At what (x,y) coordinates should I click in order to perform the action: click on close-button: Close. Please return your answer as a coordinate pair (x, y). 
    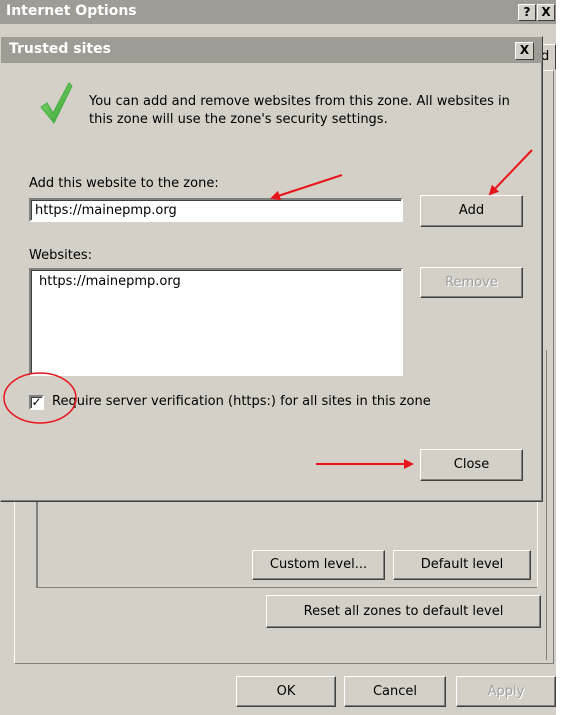
    Looking at the image, I should click on (471, 465).